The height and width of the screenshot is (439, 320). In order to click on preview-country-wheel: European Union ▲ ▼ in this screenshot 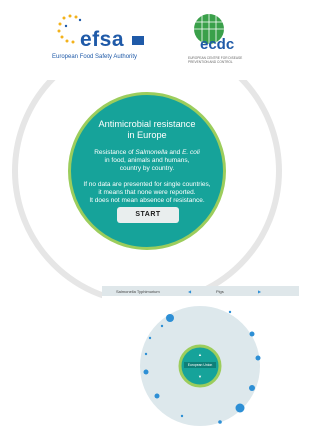, I will do `click(200, 366)`.